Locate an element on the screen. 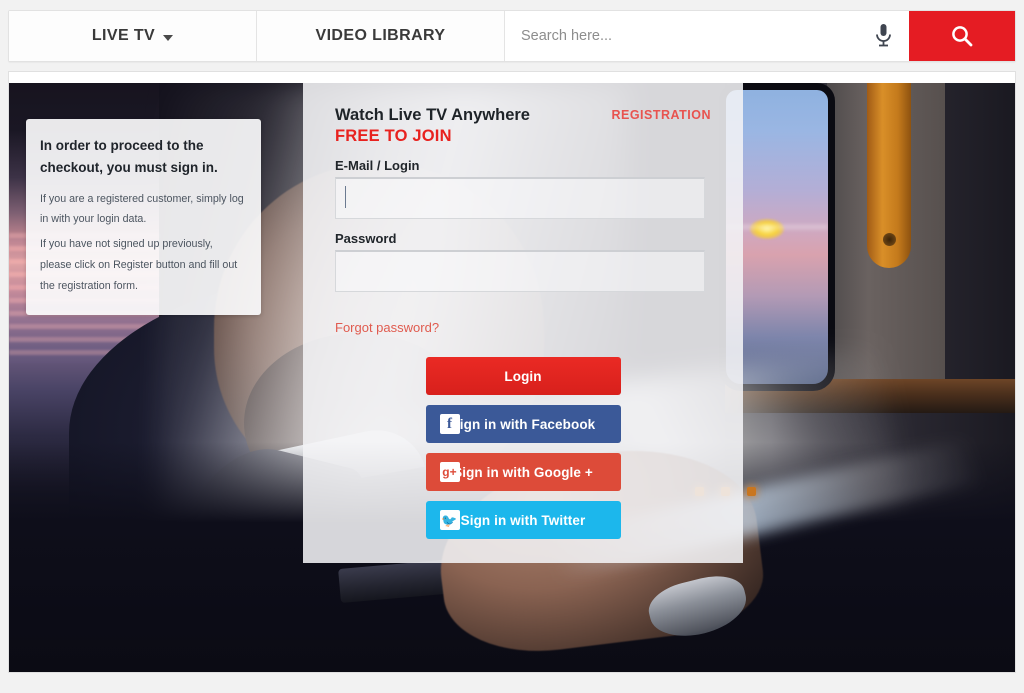  nav-item-video-library: VIDEO LIBRARY is located at coordinates (381, 36).